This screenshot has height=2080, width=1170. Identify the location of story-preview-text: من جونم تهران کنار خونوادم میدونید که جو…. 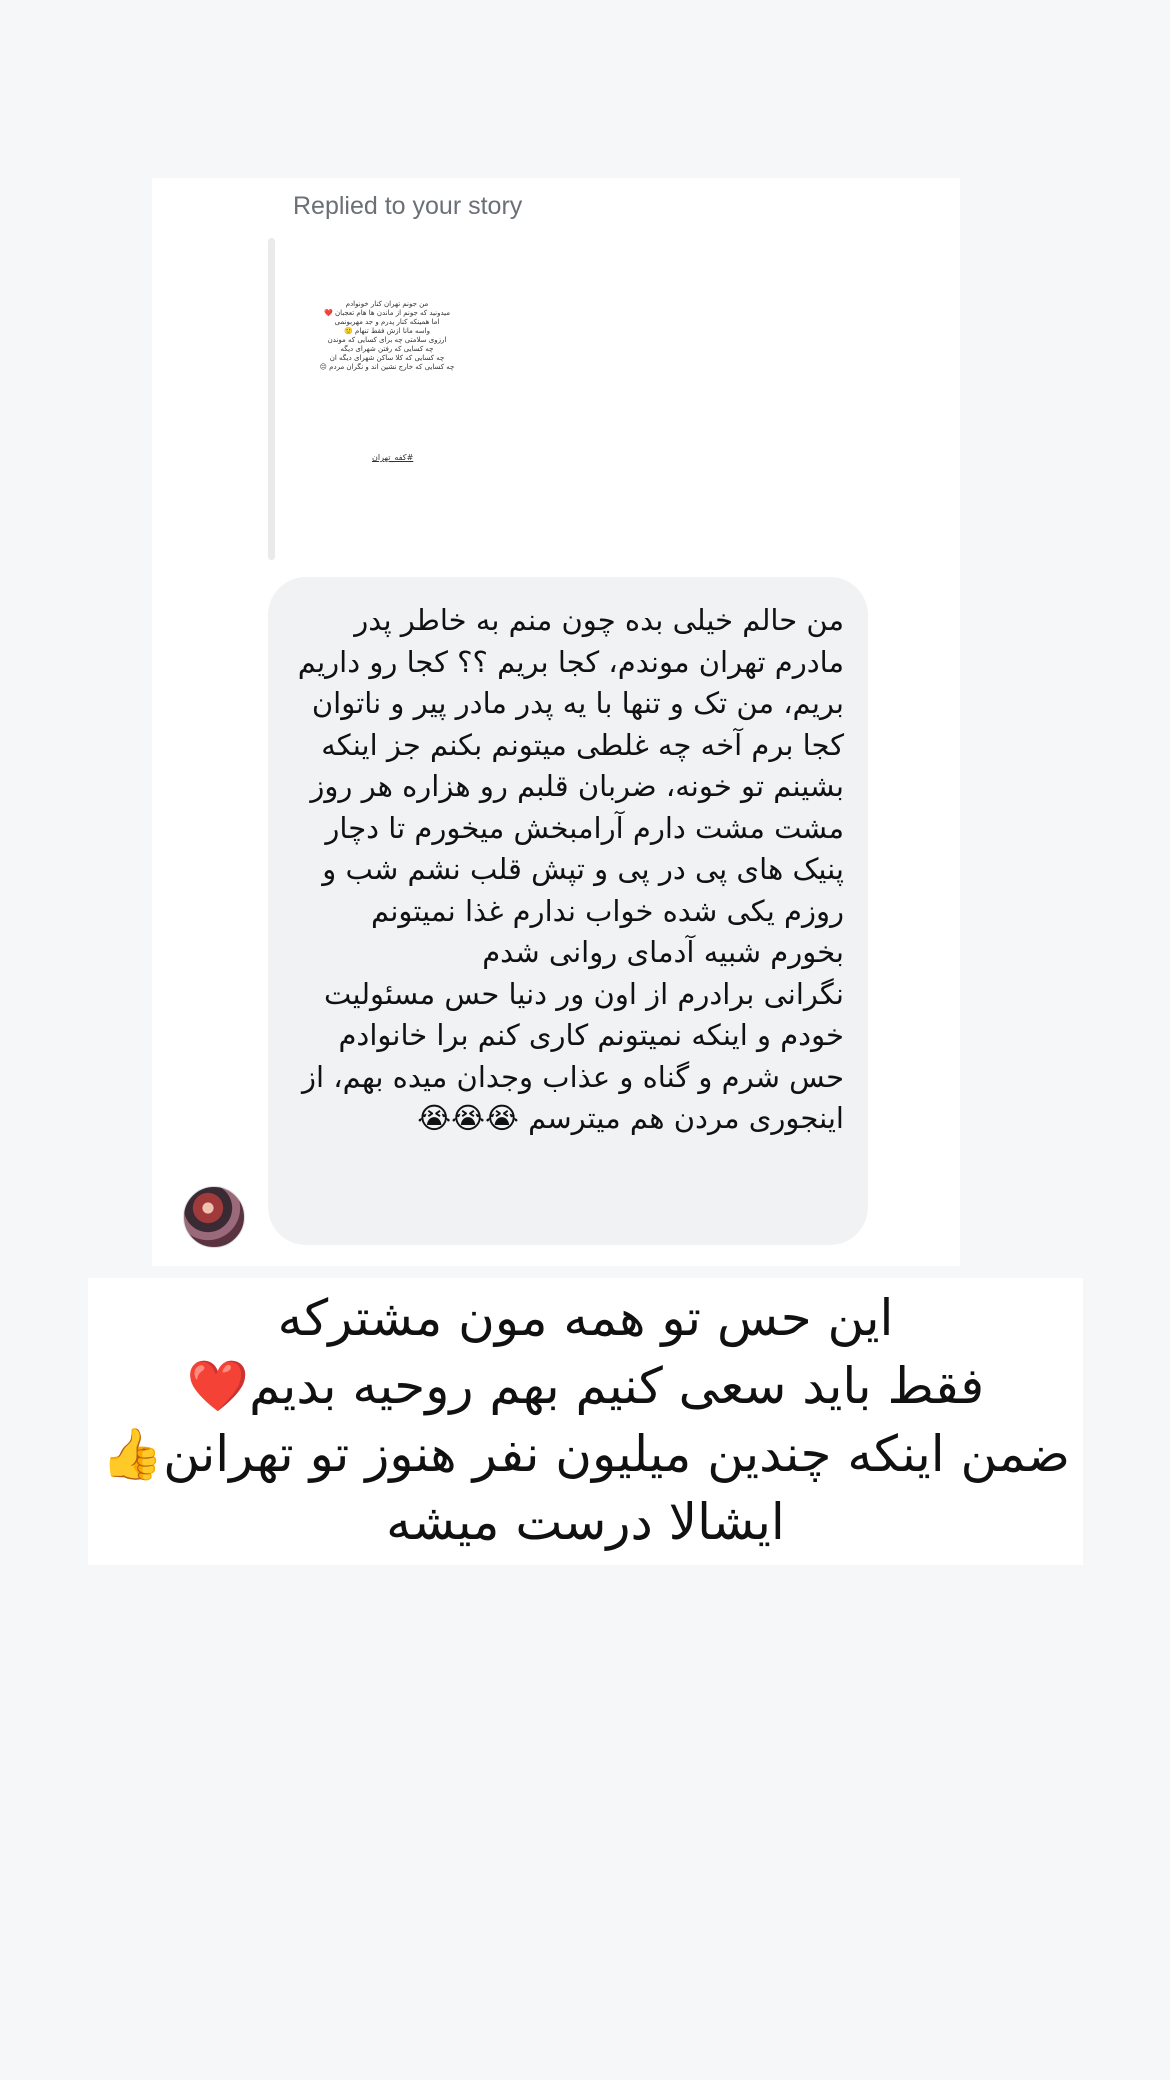
(387, 335).